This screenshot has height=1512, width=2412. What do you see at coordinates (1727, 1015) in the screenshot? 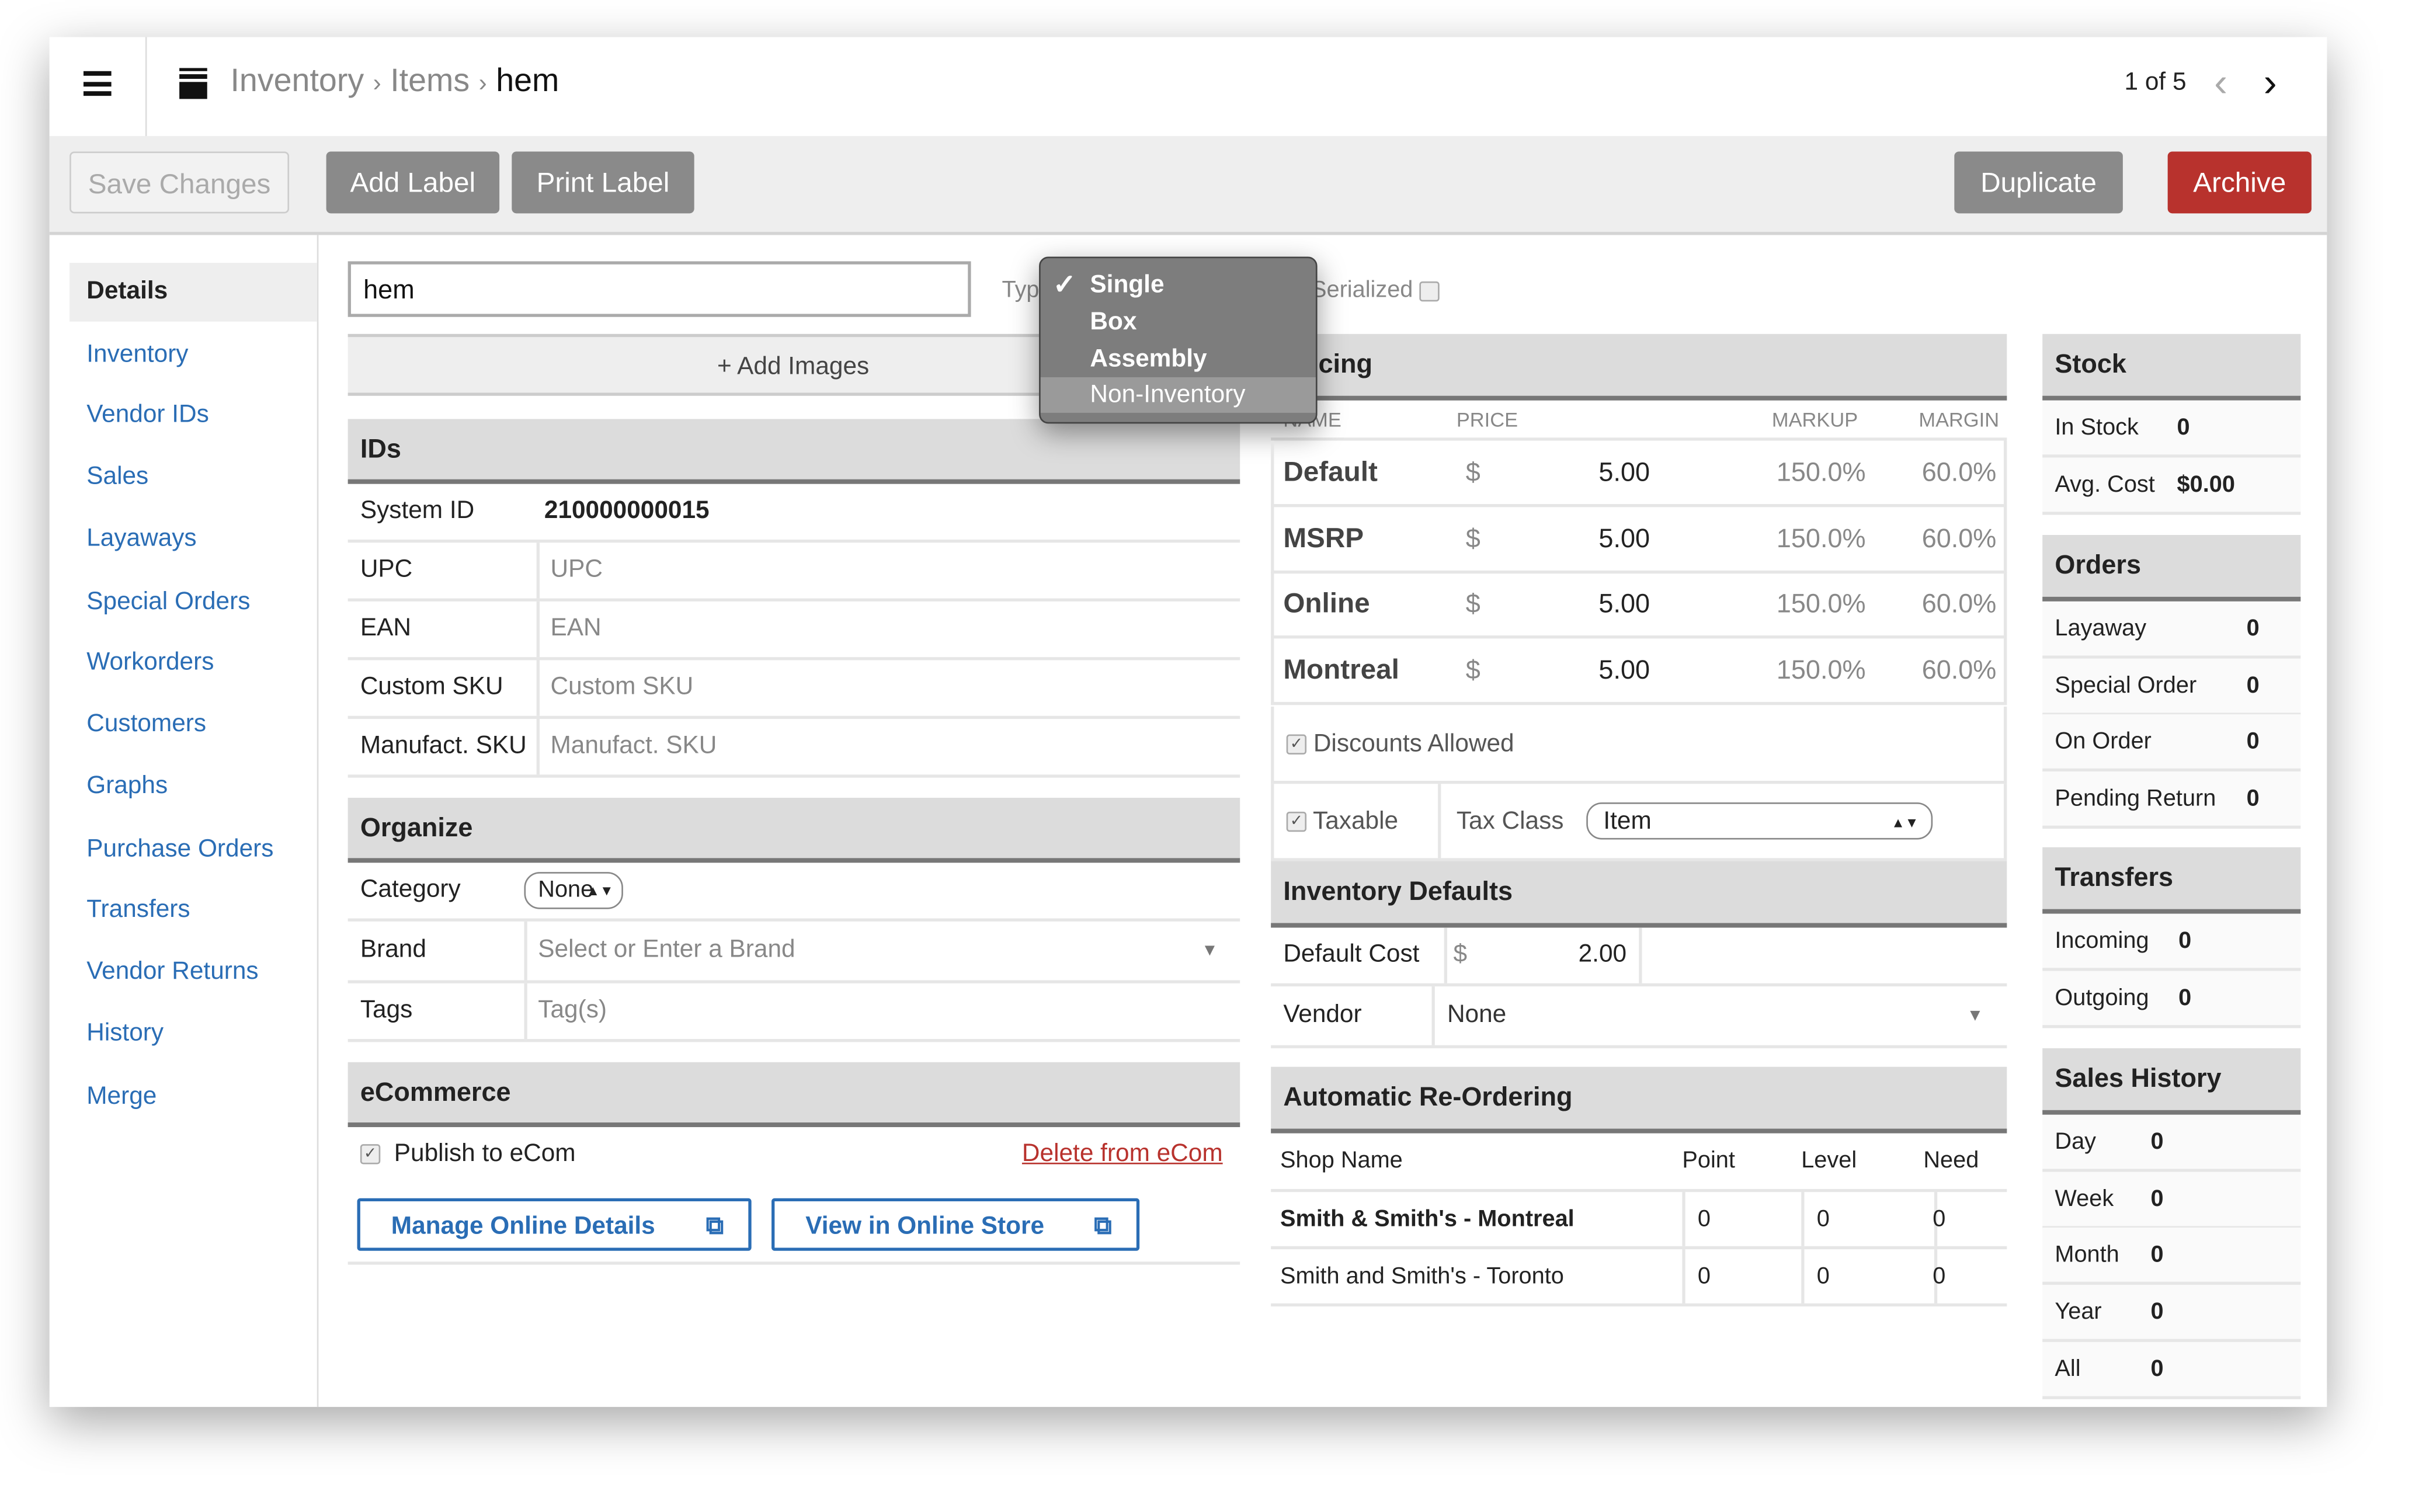
I see `vendor-select: None` at bounding box center [1727, 1015].